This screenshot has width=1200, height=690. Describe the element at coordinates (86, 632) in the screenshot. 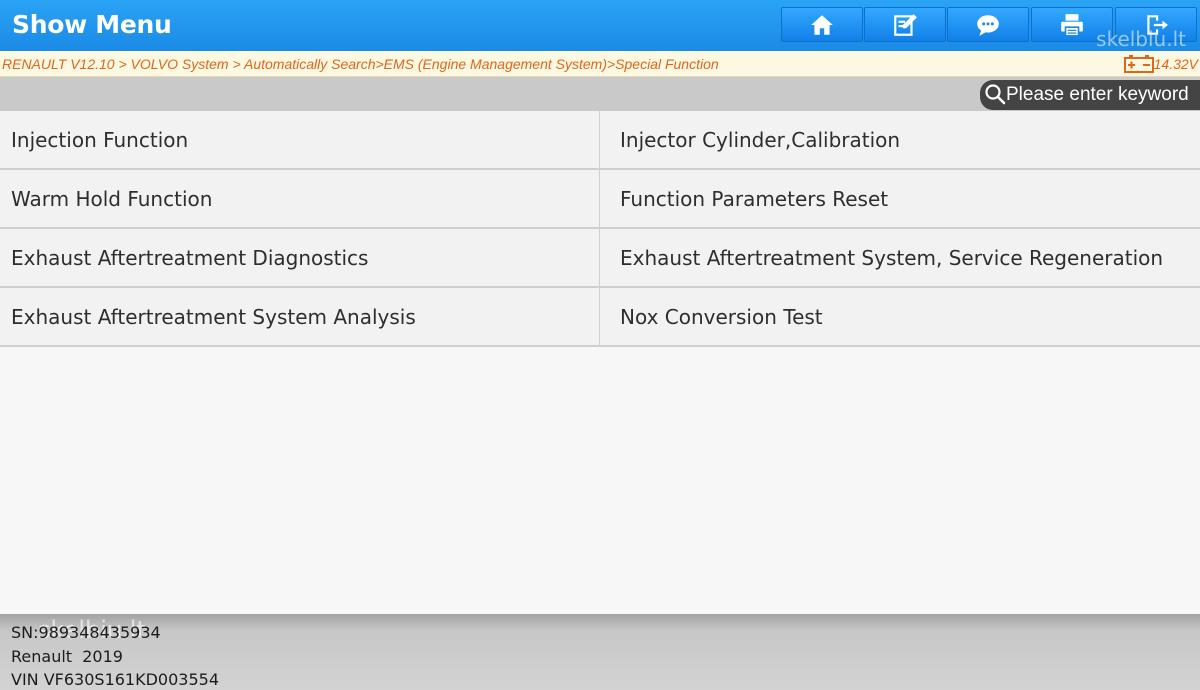

I see `serial-number: SN:989348435934` at that location.